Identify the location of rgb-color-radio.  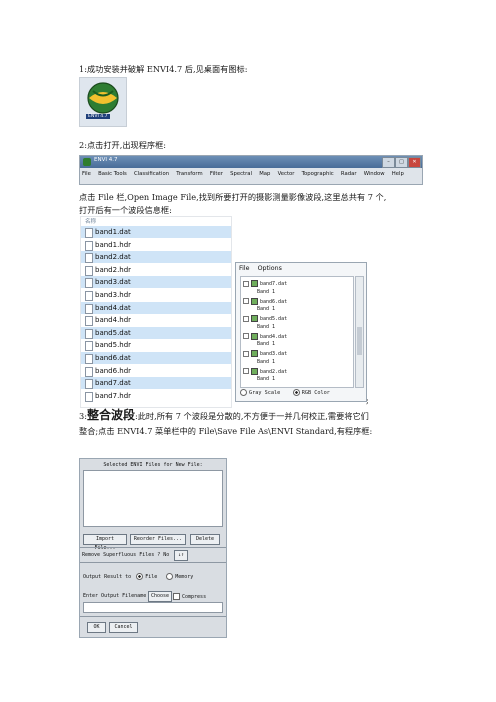
(296, 392).